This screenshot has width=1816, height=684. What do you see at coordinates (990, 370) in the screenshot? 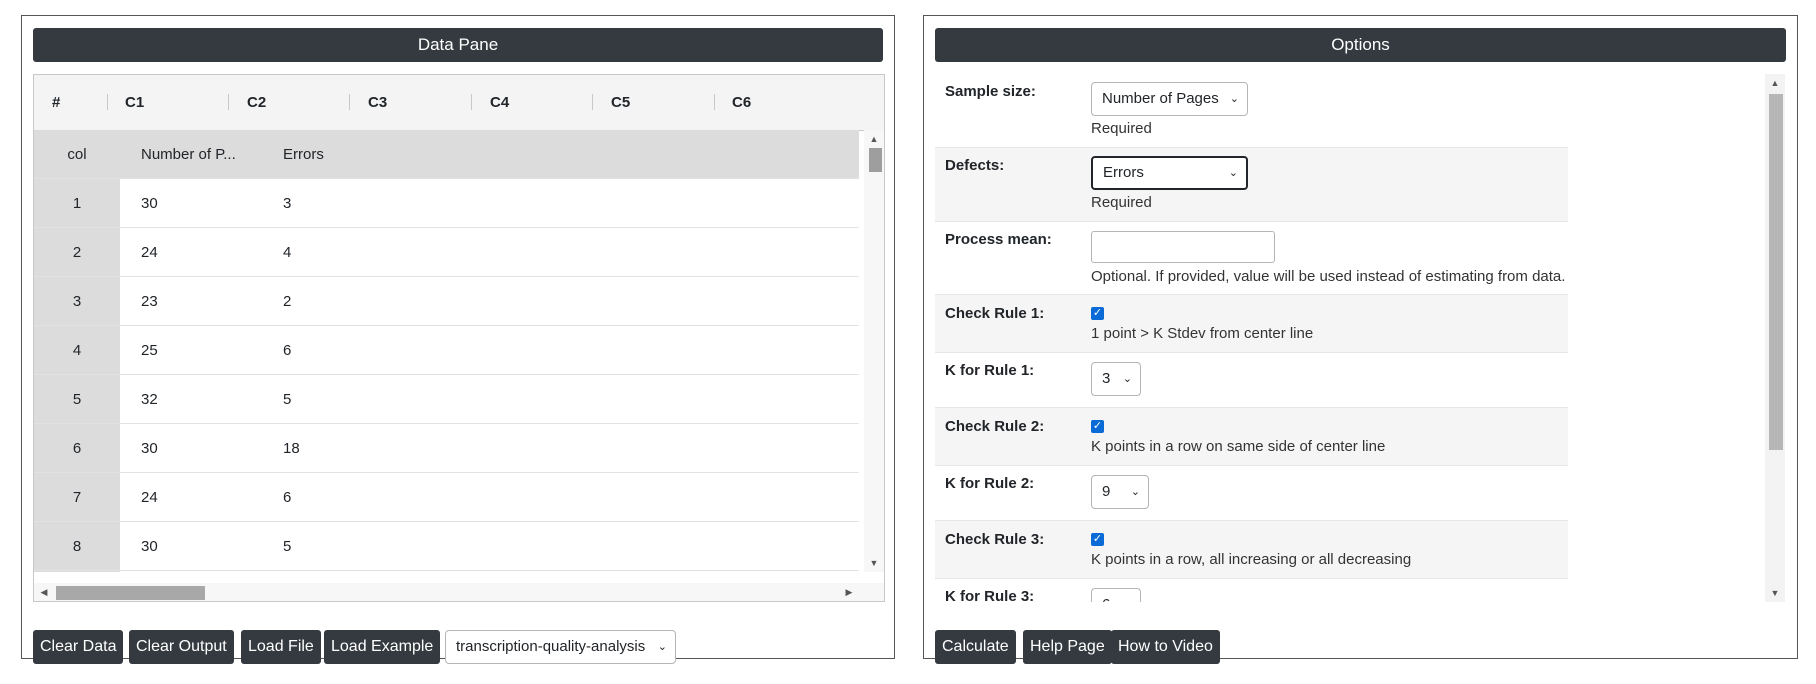
I see `k-rule-1-label: K for Rule 1:` at bounding box center [990, 370].